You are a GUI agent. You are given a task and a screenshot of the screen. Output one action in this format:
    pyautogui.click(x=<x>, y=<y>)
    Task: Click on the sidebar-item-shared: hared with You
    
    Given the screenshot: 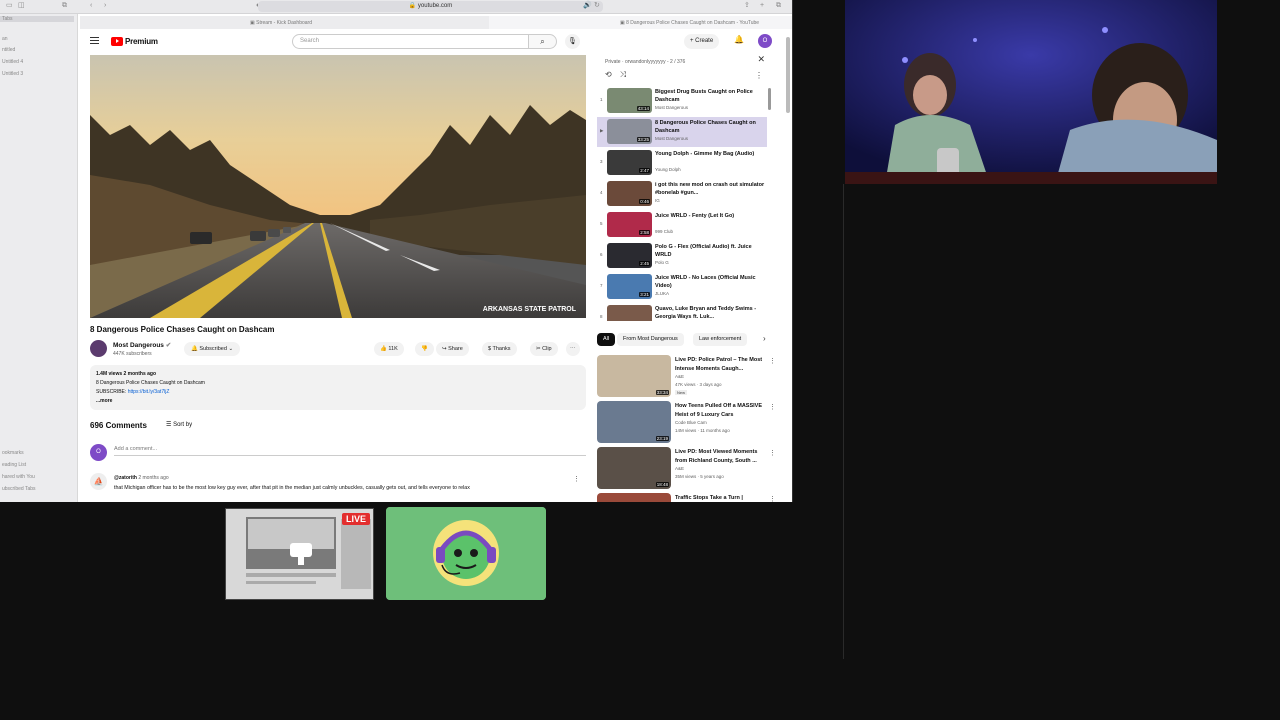 What is the action you would take?
    pyautogui.click(x=18, y=477)
    